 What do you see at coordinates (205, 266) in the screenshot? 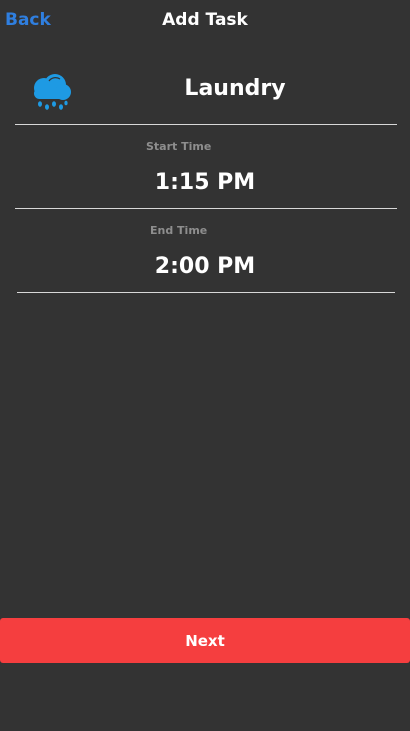
I see `end-time-value: 2:00 PM` at bounding box center [205, 266].